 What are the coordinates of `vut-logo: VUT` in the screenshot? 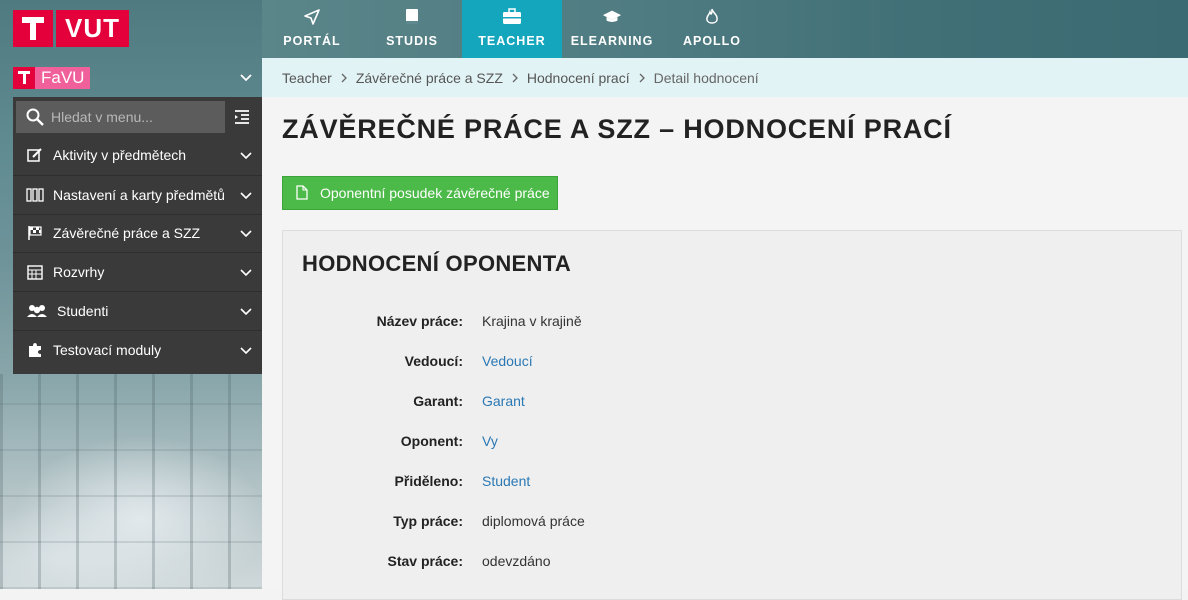 It's located at (71, 28).